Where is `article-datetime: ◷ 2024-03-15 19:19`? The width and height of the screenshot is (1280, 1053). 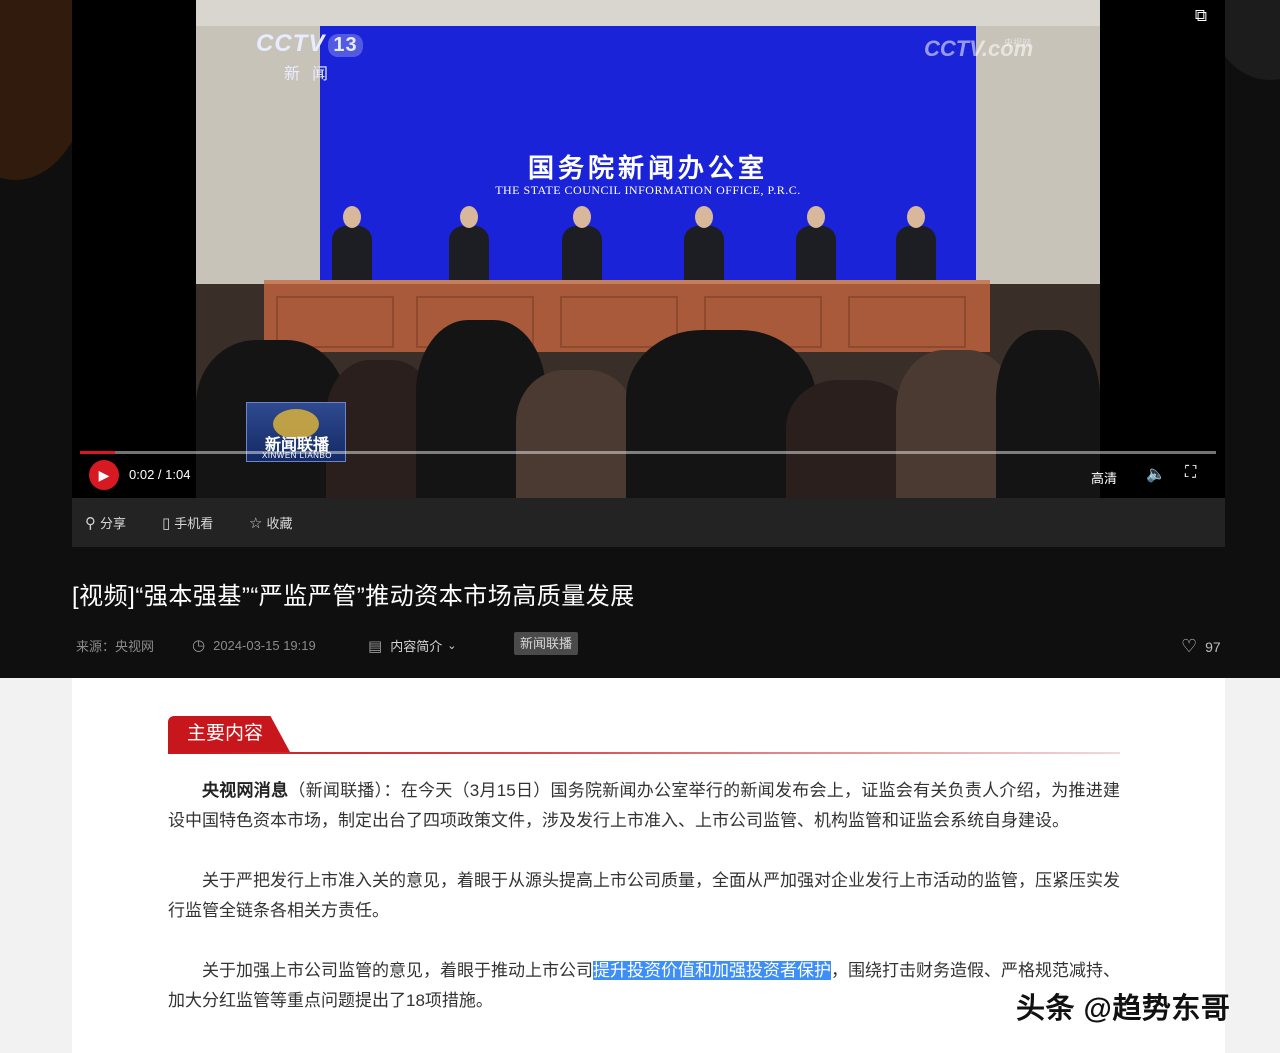
article-datetime: ◷ 2024-03-15 19:19 is located at coordinates (254, 645).